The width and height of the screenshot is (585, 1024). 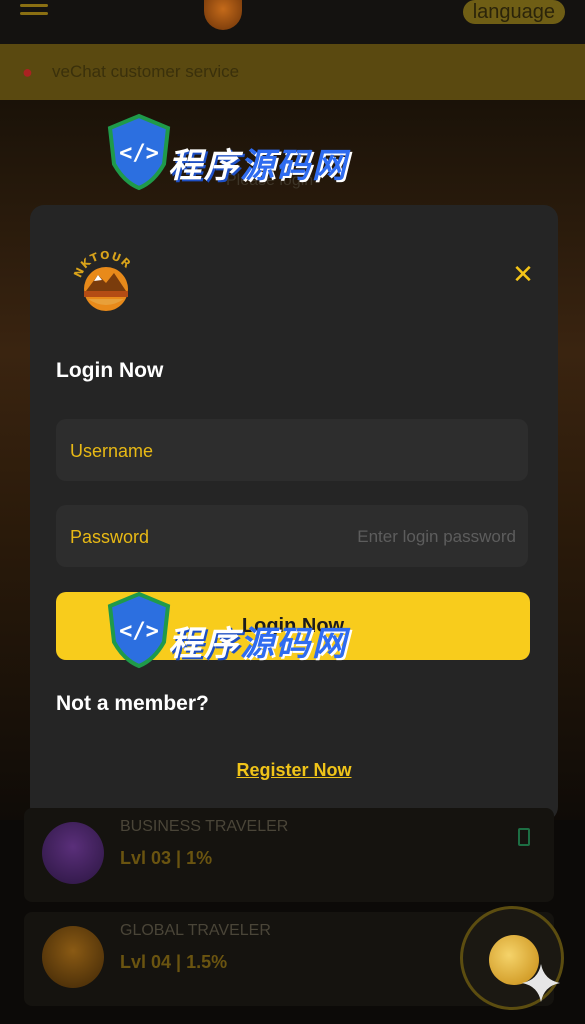 What do you see at coordinates (132, 703) in the screenshot?
I see `not-member-text: Not a member?` at bounding box center [132, 703].